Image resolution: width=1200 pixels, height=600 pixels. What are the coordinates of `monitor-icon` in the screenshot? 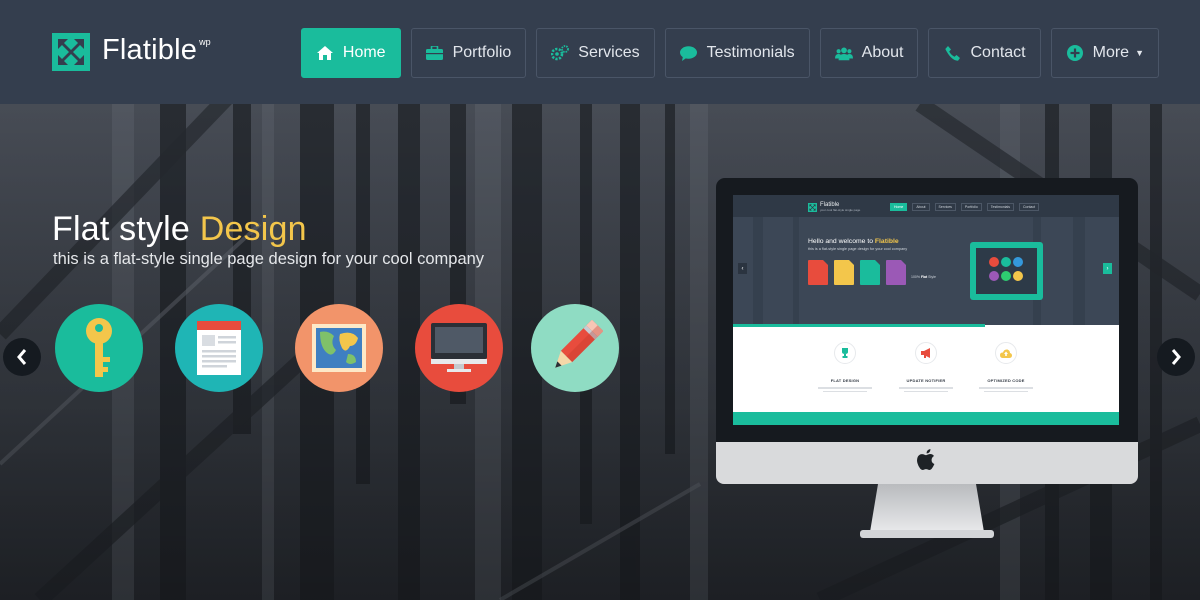 It's located at (459, 348).